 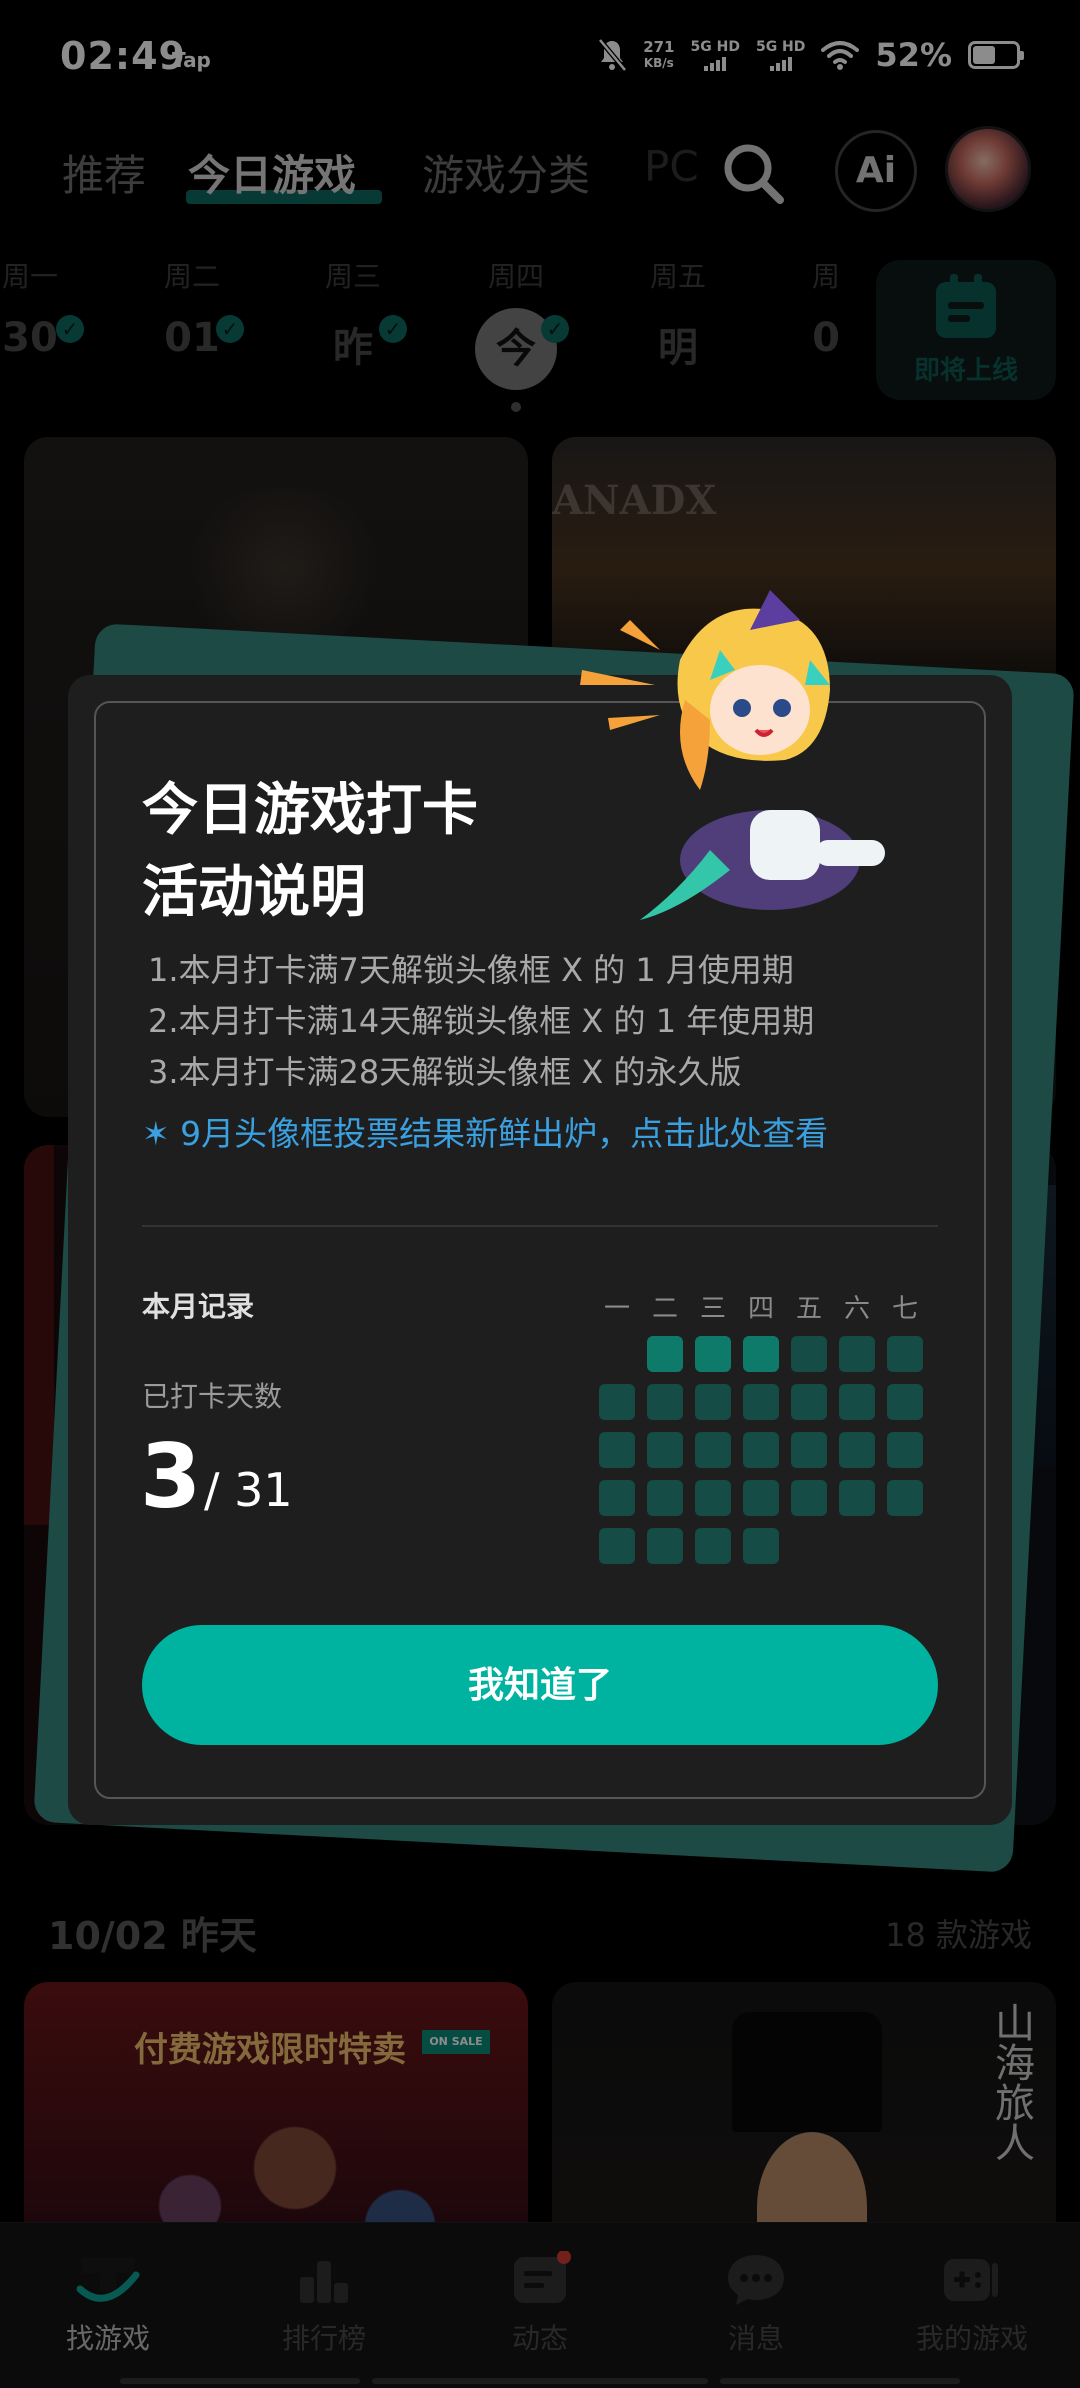 What do you see at coordinates (712, 1309) in the screenshot?
I see `weekday-label: 三` at bounding box center [712, 1309].